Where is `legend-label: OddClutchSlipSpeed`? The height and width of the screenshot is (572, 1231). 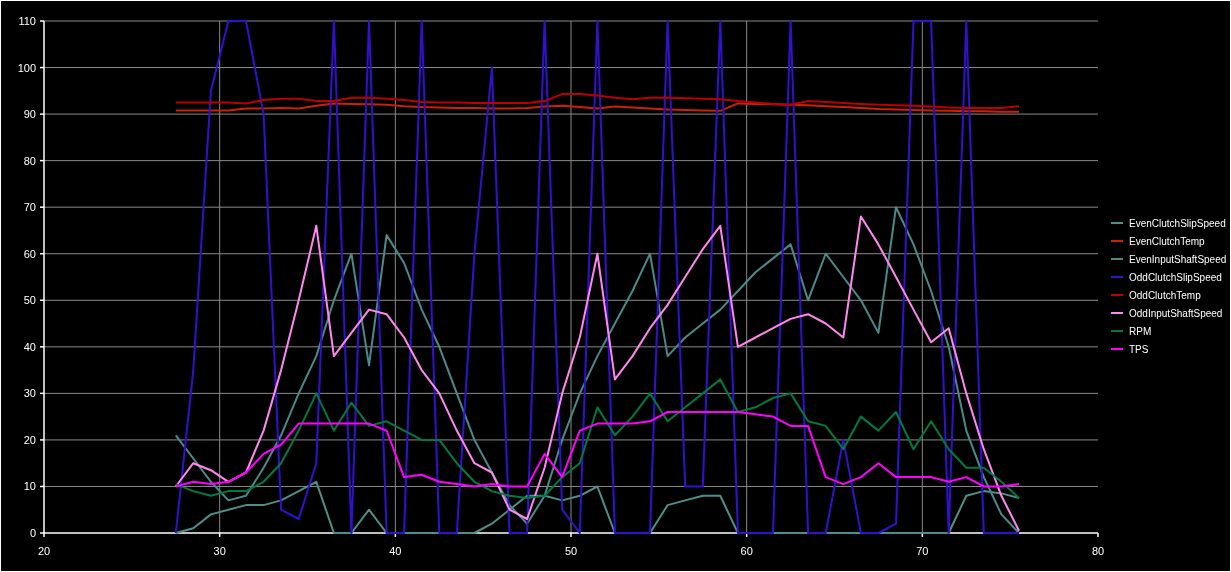 legend-label: OddClutchSlipSpeed is located at coordinates (1175, 277).